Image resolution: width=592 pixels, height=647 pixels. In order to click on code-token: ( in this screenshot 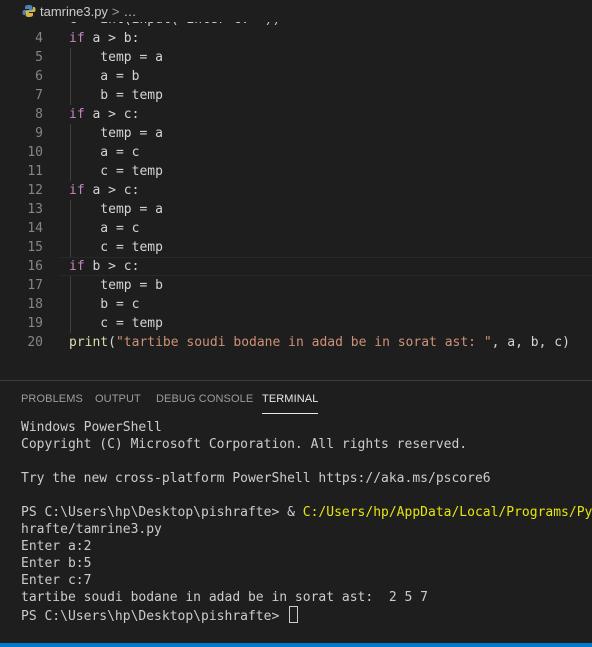, I will do `click(112, 342)`.